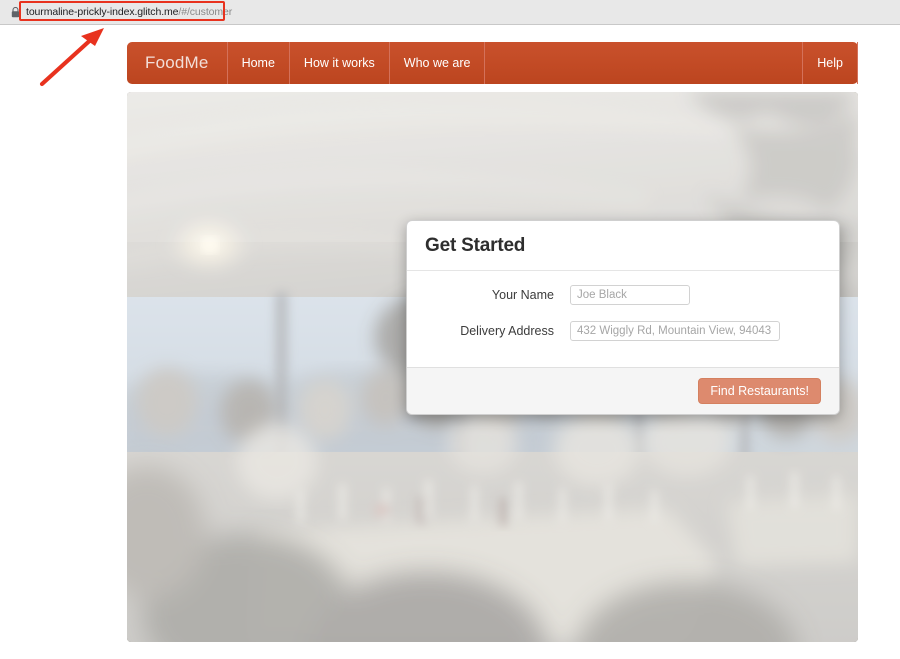 The image size is (900, 659). I want to click on modal-title: Get Started, so click(475, 245).